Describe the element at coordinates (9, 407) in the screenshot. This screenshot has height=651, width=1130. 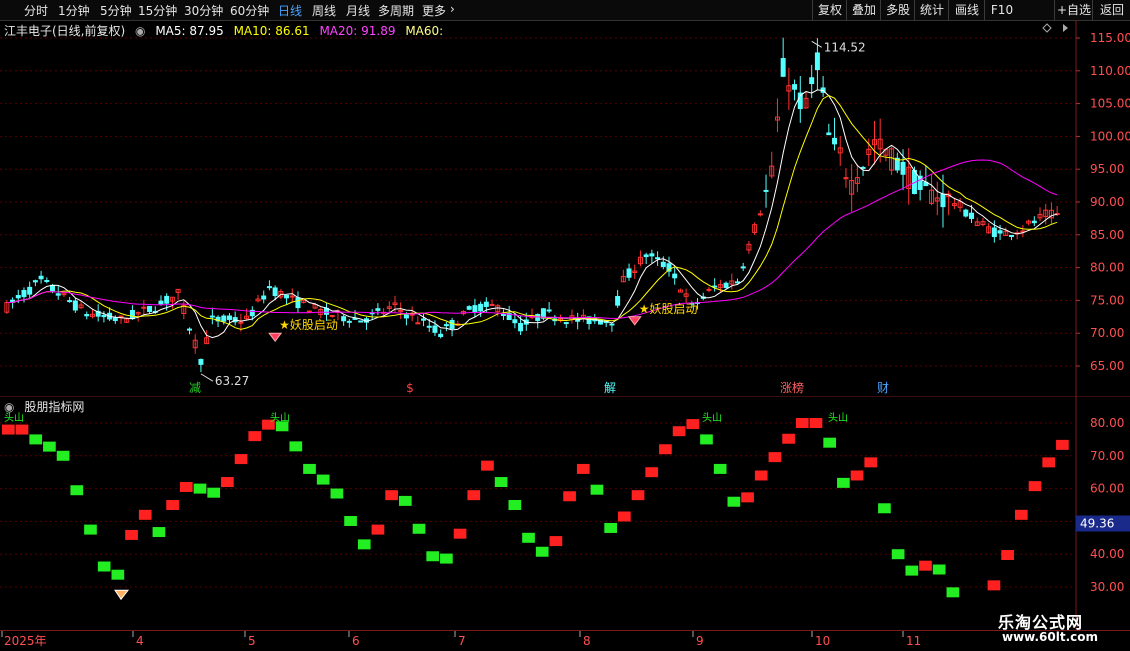
I see `indicator-toggle-icon: ◉` at that location.